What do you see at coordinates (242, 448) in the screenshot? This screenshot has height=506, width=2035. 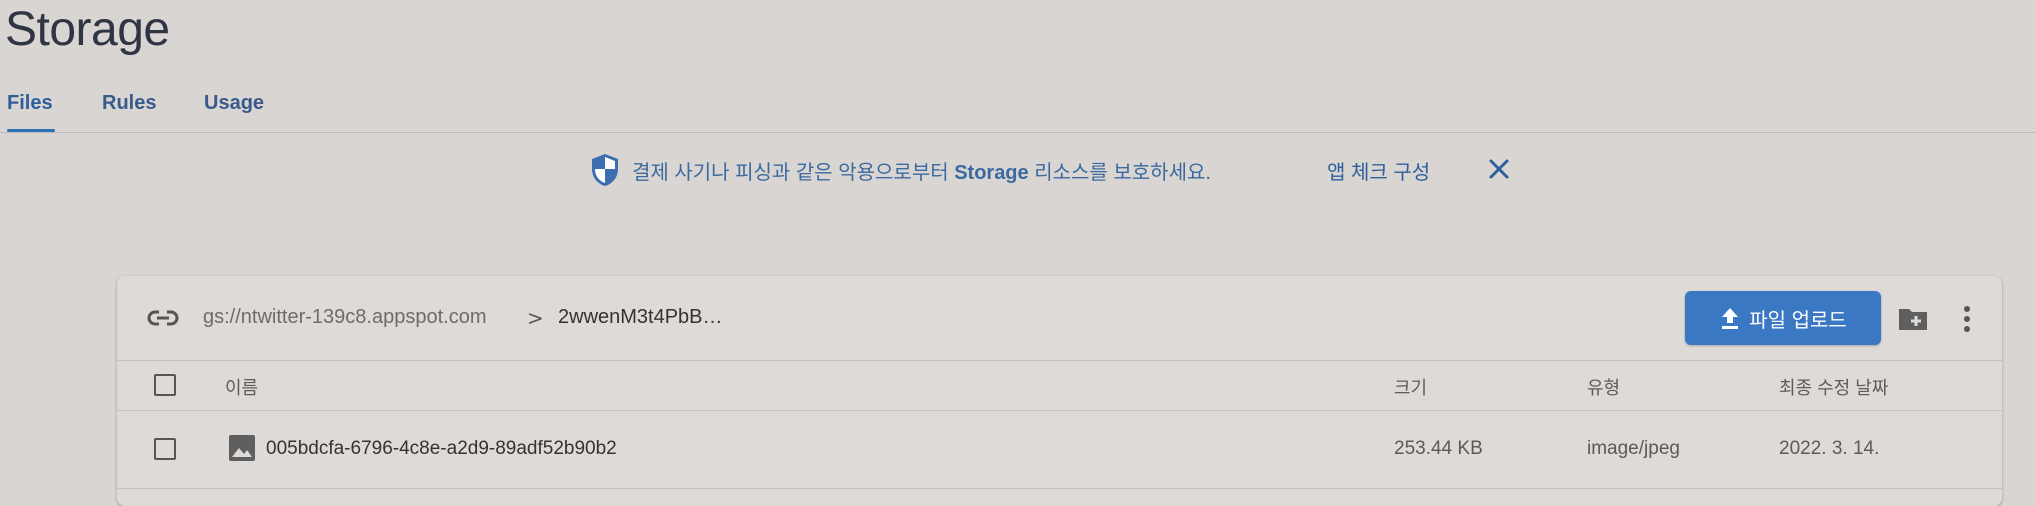 I see `image-icon` at bounding box center [242, 448].